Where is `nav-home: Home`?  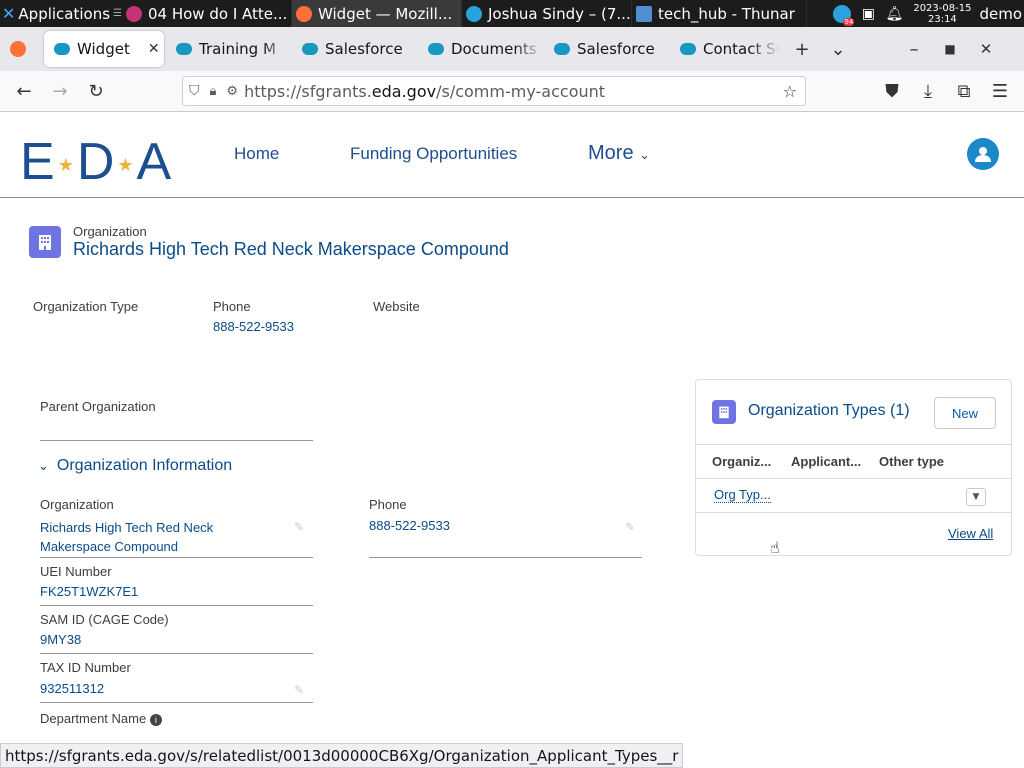 nav-home: Home is located at coordinates (256, 154).